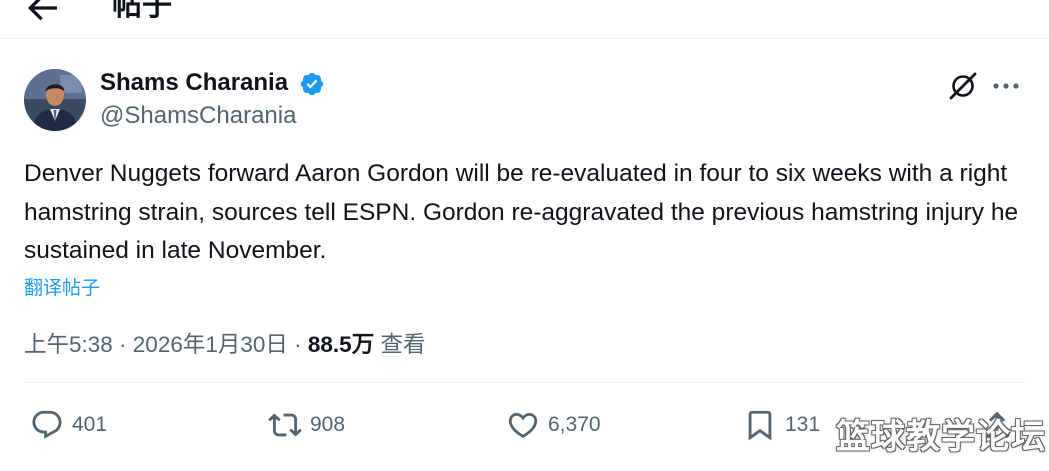 The height and width of the screenshot is (471, 1049). What do you see at coordinates (42, 10) in the screenshot?
I see `arrow-left-icon` at bounding box center [42, 10].